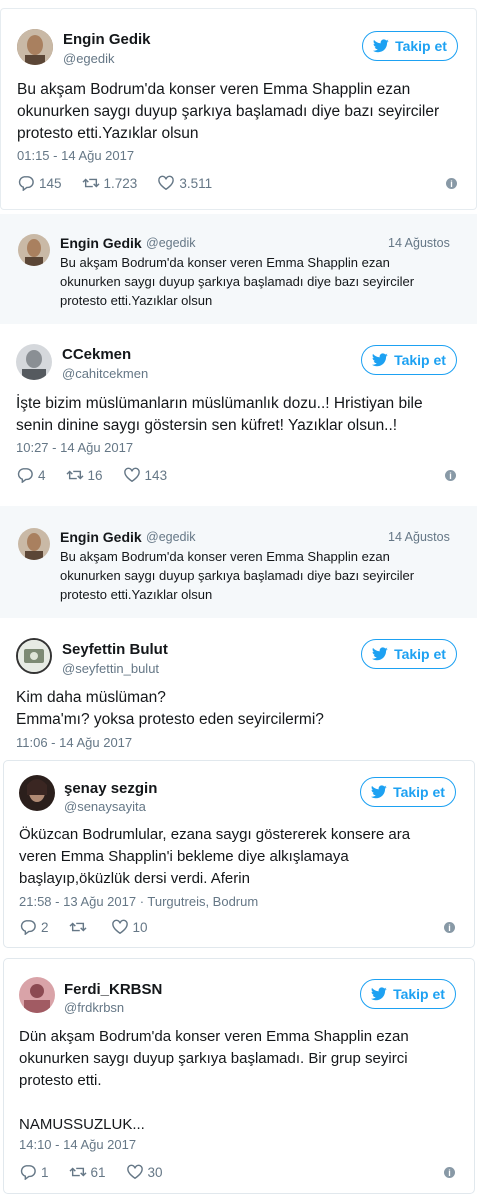 The image size is (477, 1200). What do you see at coordinates (144, 1172) in the screenshot?
I see `like-button: 30` at bounding box center [144, 1172].